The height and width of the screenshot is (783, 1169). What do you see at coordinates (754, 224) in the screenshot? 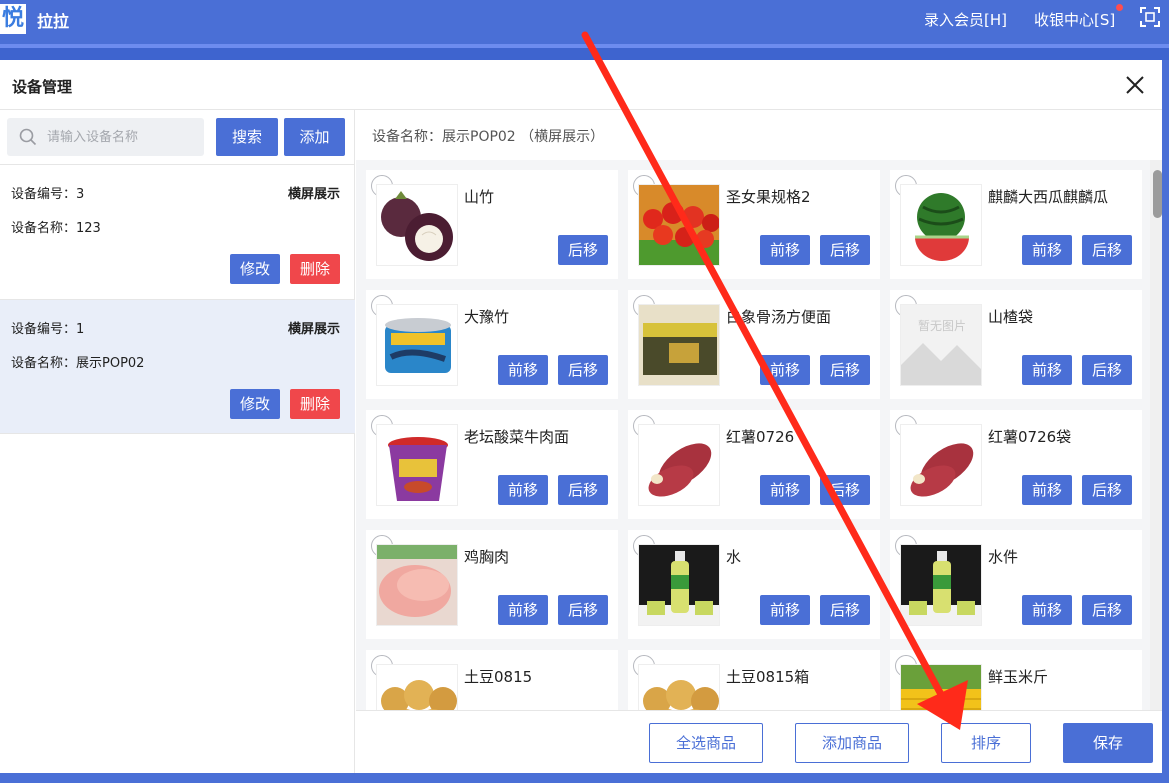
I see `product-card: 圣女果规格2 前移 后移` at bounding box center [754, 224].